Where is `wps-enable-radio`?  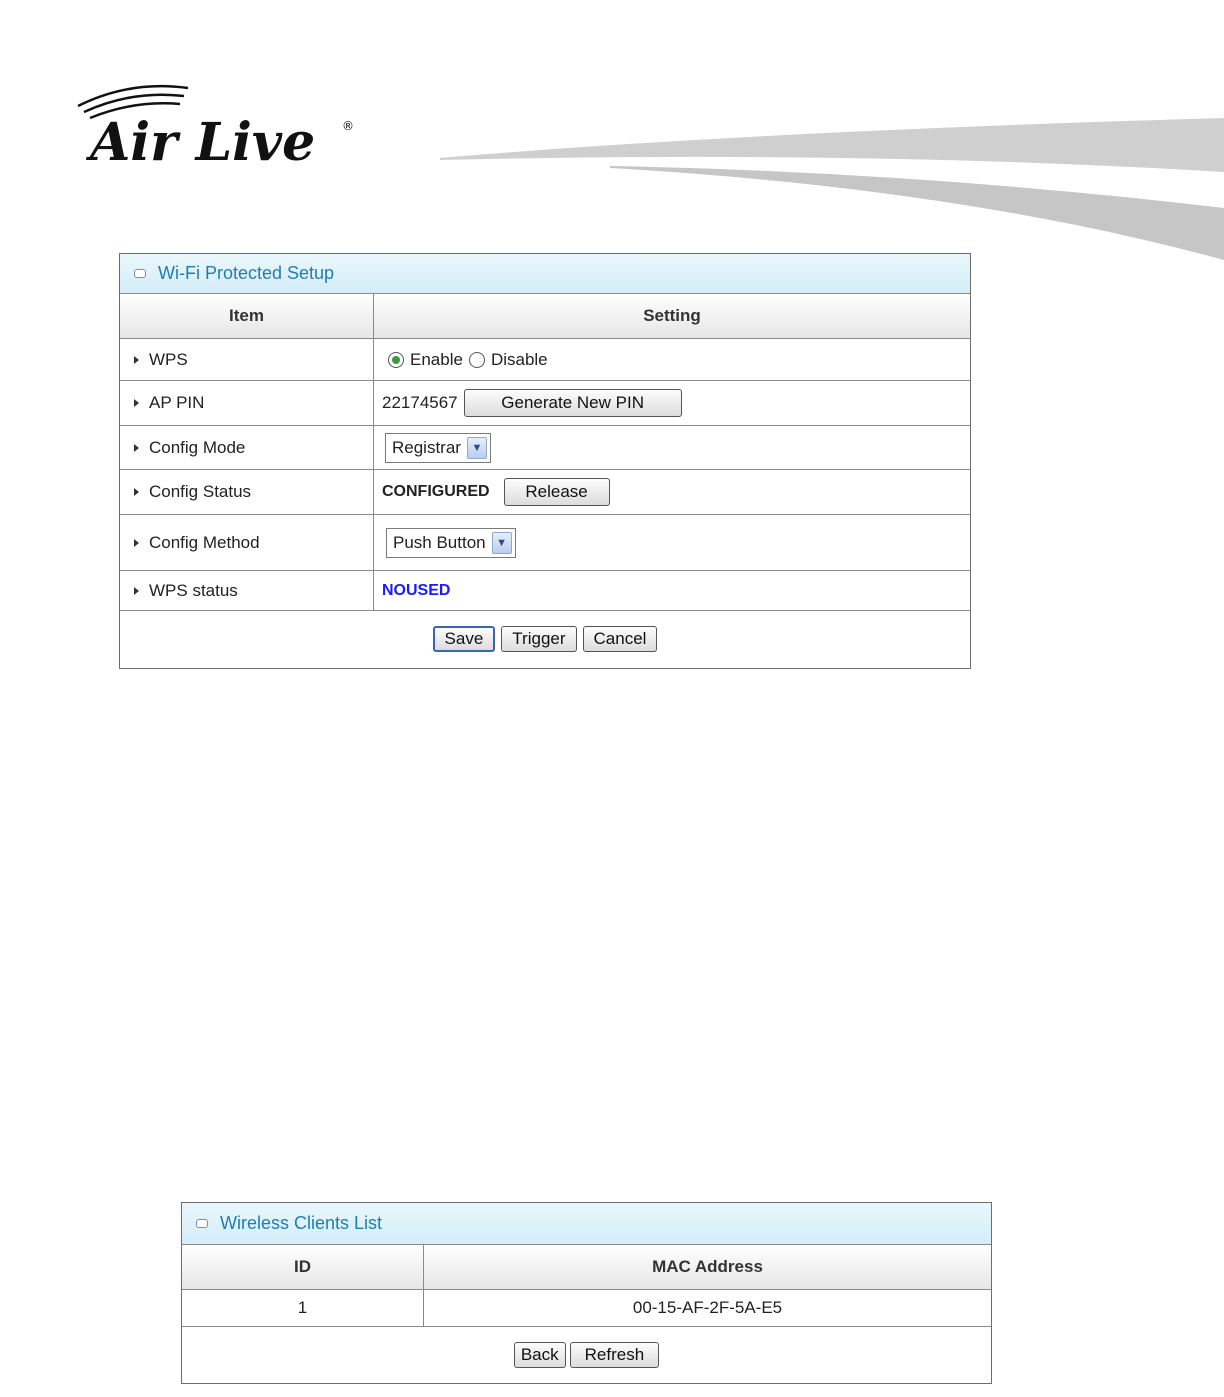 wps-enable-radio is located at coordinates (396, 359).